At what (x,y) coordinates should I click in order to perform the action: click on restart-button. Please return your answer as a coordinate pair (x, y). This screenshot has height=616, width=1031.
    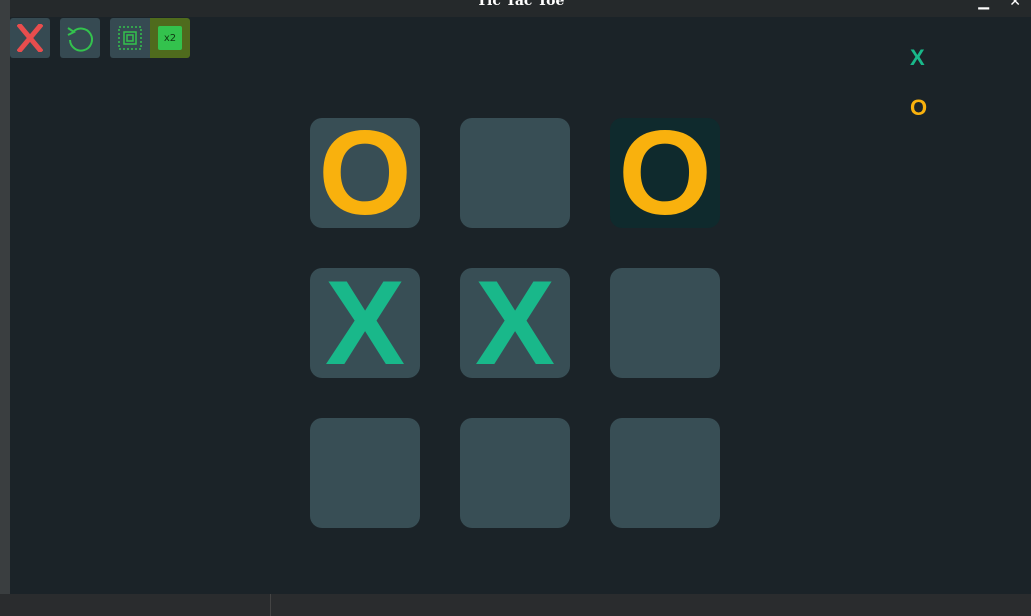
    Looking at the image, I should click on (80, 38).